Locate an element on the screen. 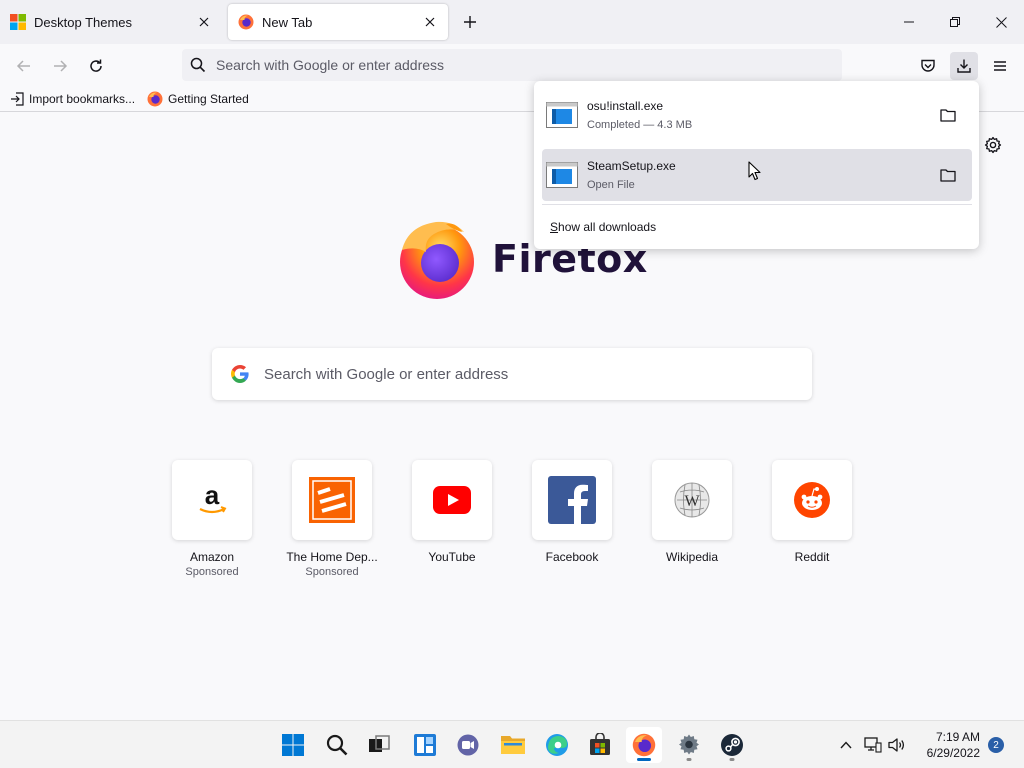  volume-control is located at coordinates (897, 745).